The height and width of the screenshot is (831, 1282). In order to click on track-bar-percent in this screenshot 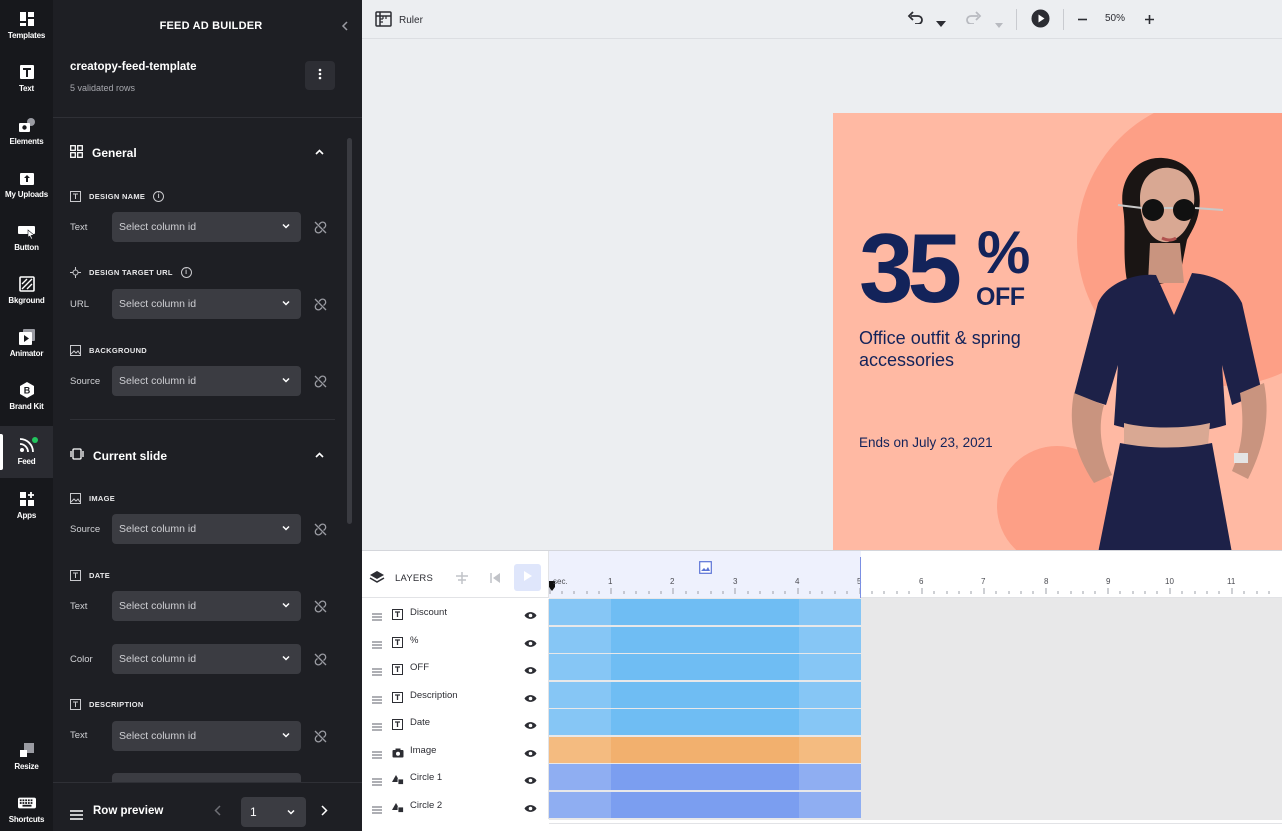, I will do `click(705, 639)`.